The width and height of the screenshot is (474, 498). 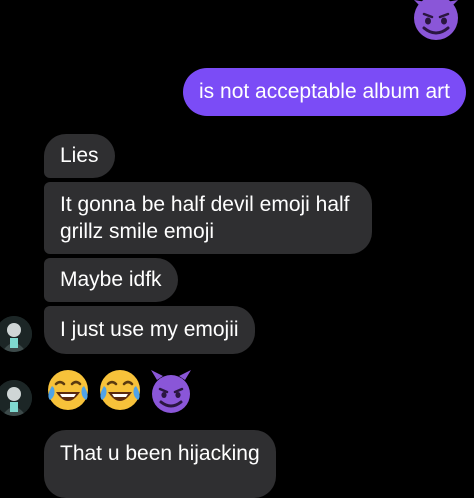 I want to click on message-text: I just use my emojii, so click(x=149, y=329).